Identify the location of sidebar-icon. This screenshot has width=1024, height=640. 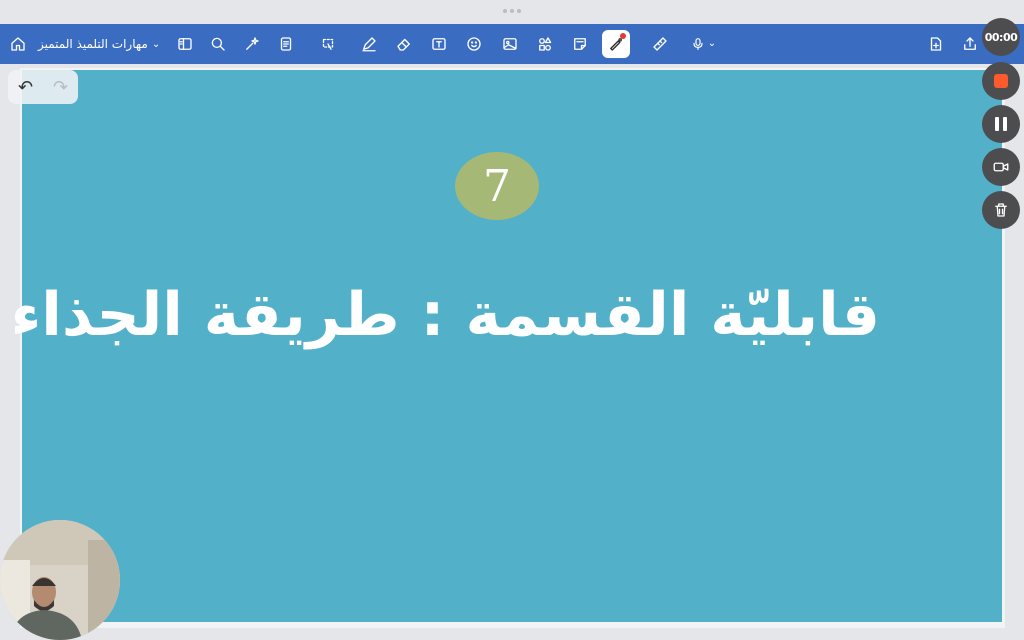
(185, 44).